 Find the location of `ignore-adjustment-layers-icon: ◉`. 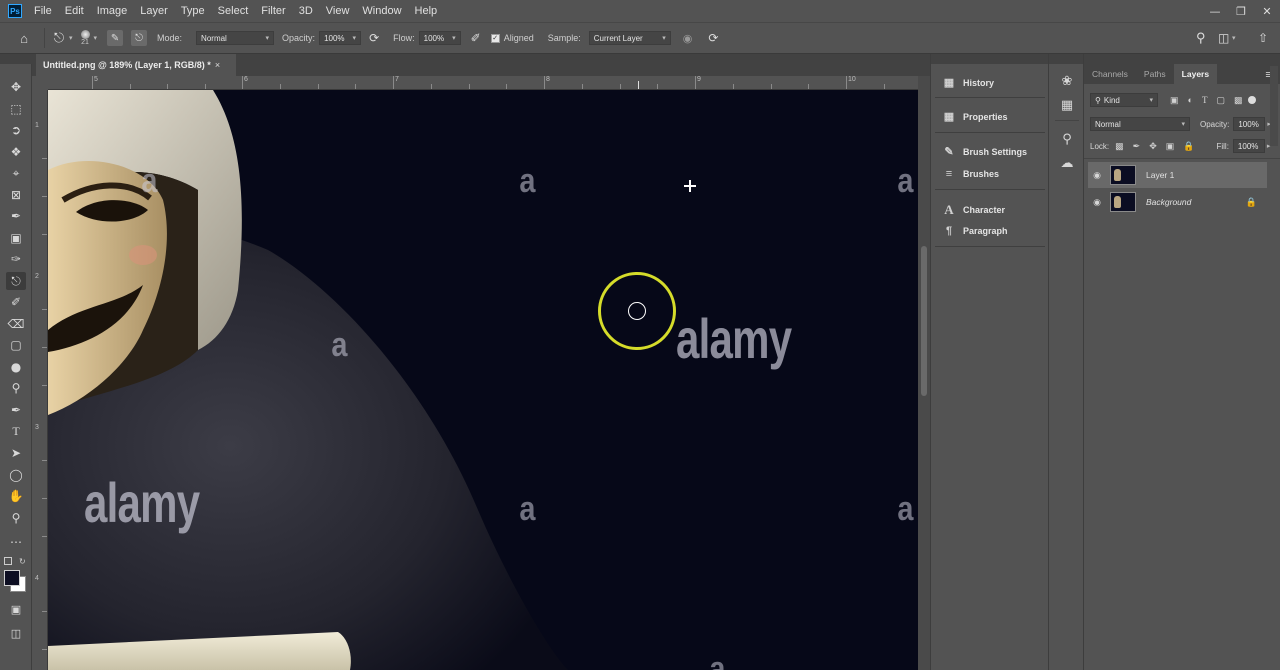

ignore-adjustment-layers-icon: ◉ is located at coordinates (688, 38).